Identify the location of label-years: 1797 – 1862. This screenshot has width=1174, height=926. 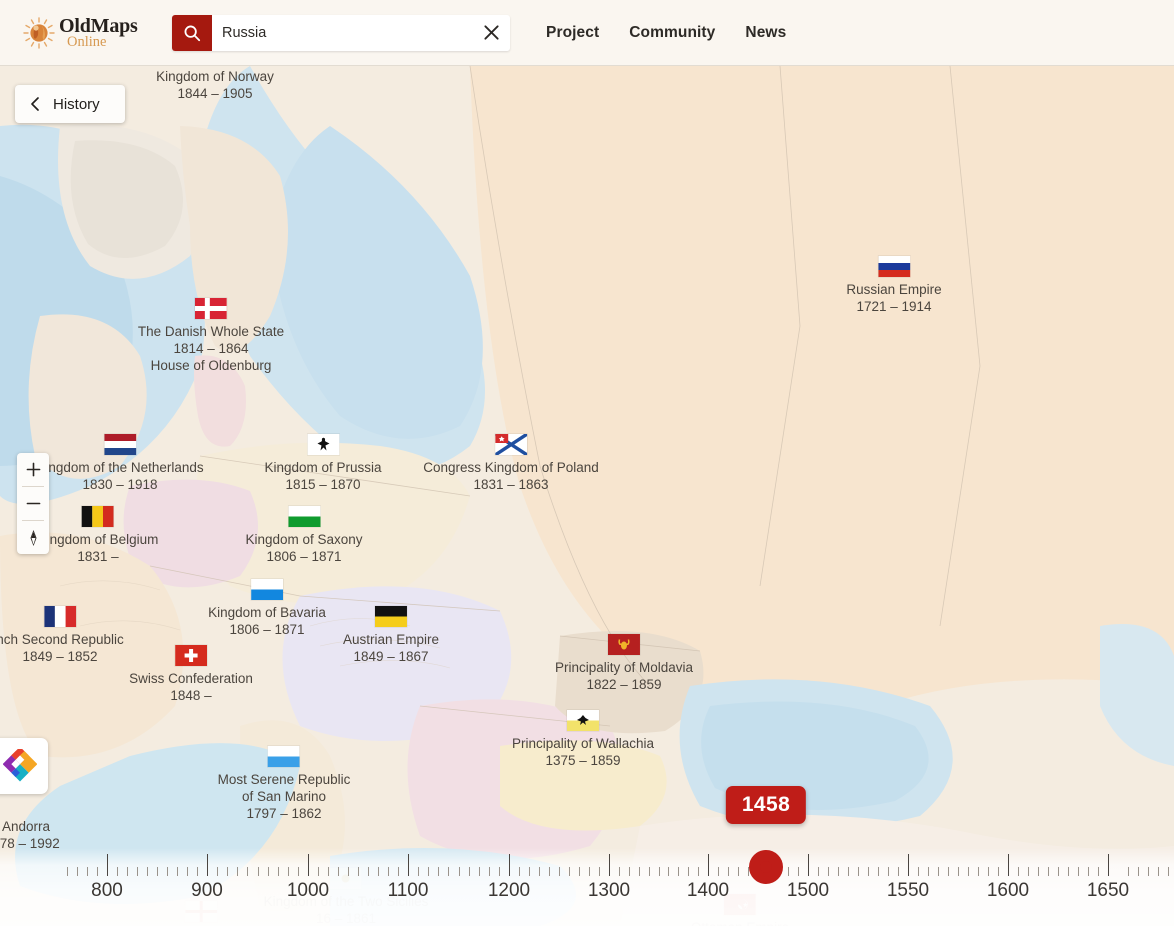
(284, 813).